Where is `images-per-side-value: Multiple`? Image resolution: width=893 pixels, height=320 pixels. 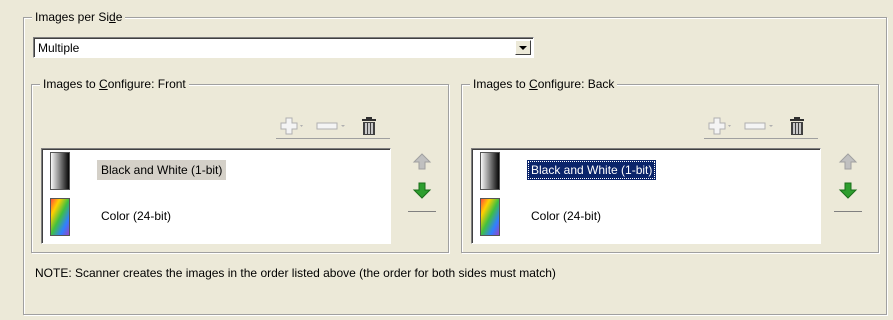
images-per-side-value: Multiple is located at coordinates (59, 48).